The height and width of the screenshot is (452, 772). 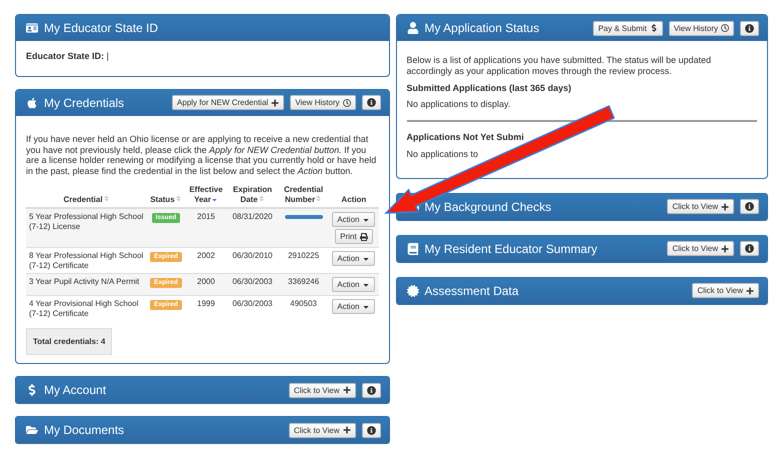 What do you see at coordinates (364, 236) in the screenshot?
I see `printer-icon` at bounding box center [364, 236].